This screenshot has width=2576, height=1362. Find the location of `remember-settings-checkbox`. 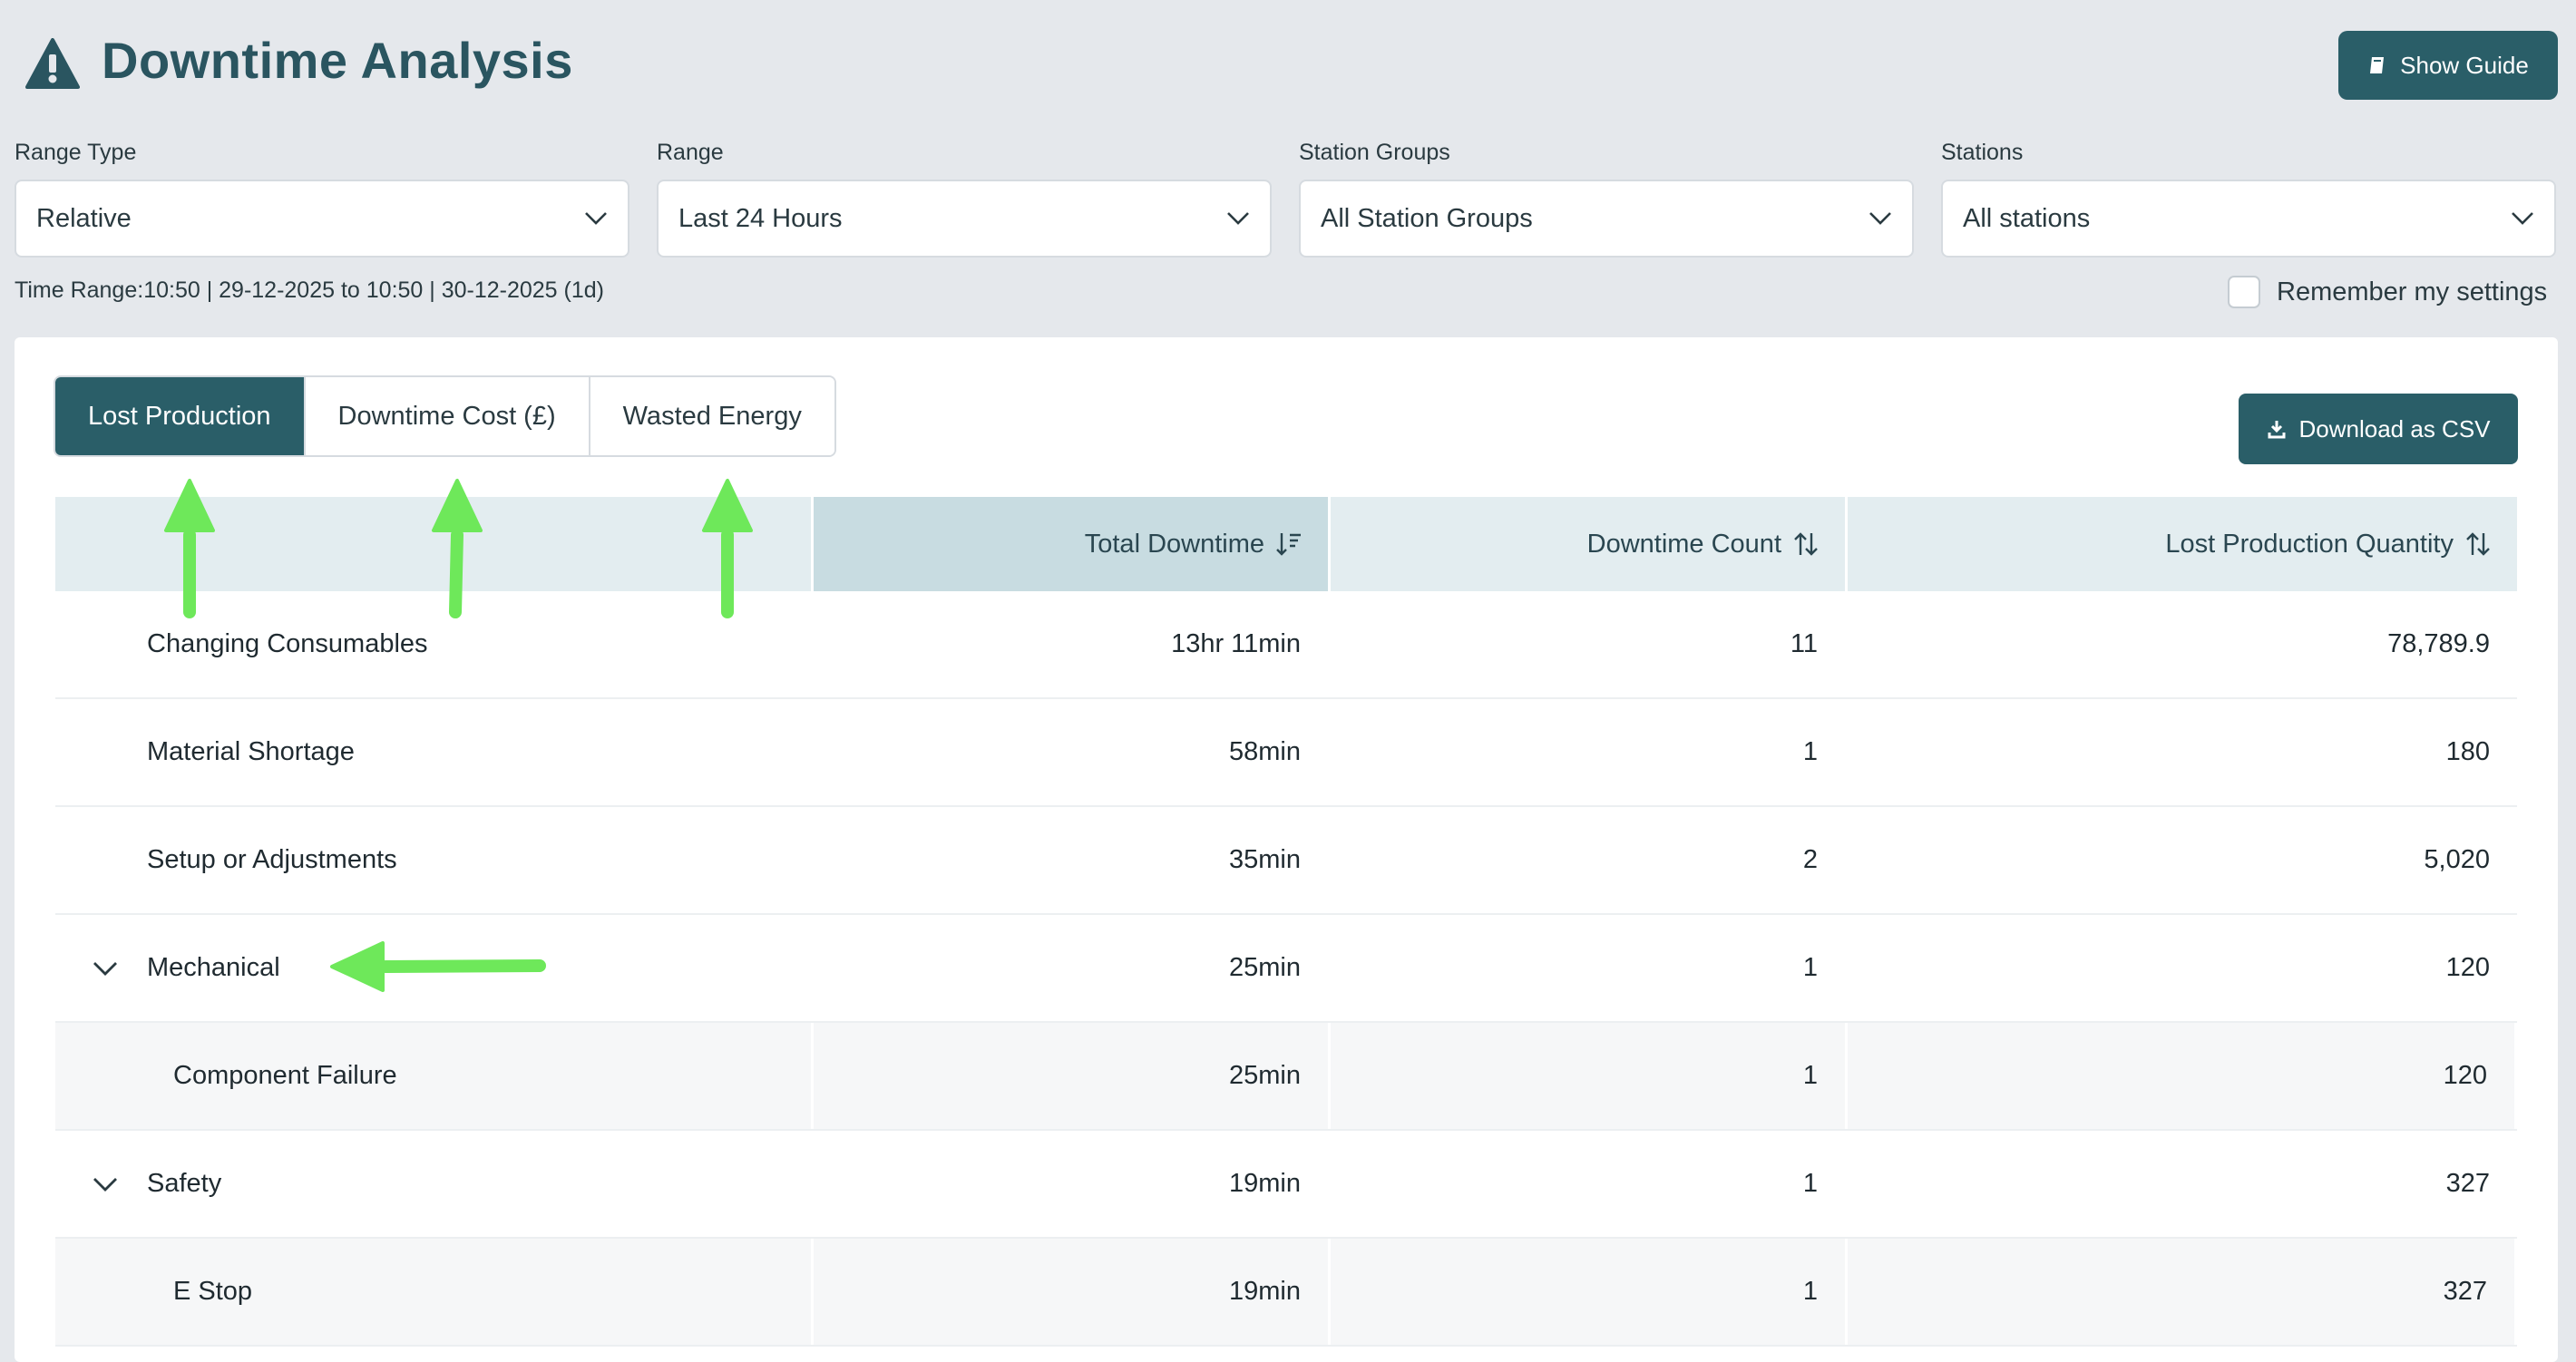

remember-settings-checkbox is located at coordinates (2244, 292).